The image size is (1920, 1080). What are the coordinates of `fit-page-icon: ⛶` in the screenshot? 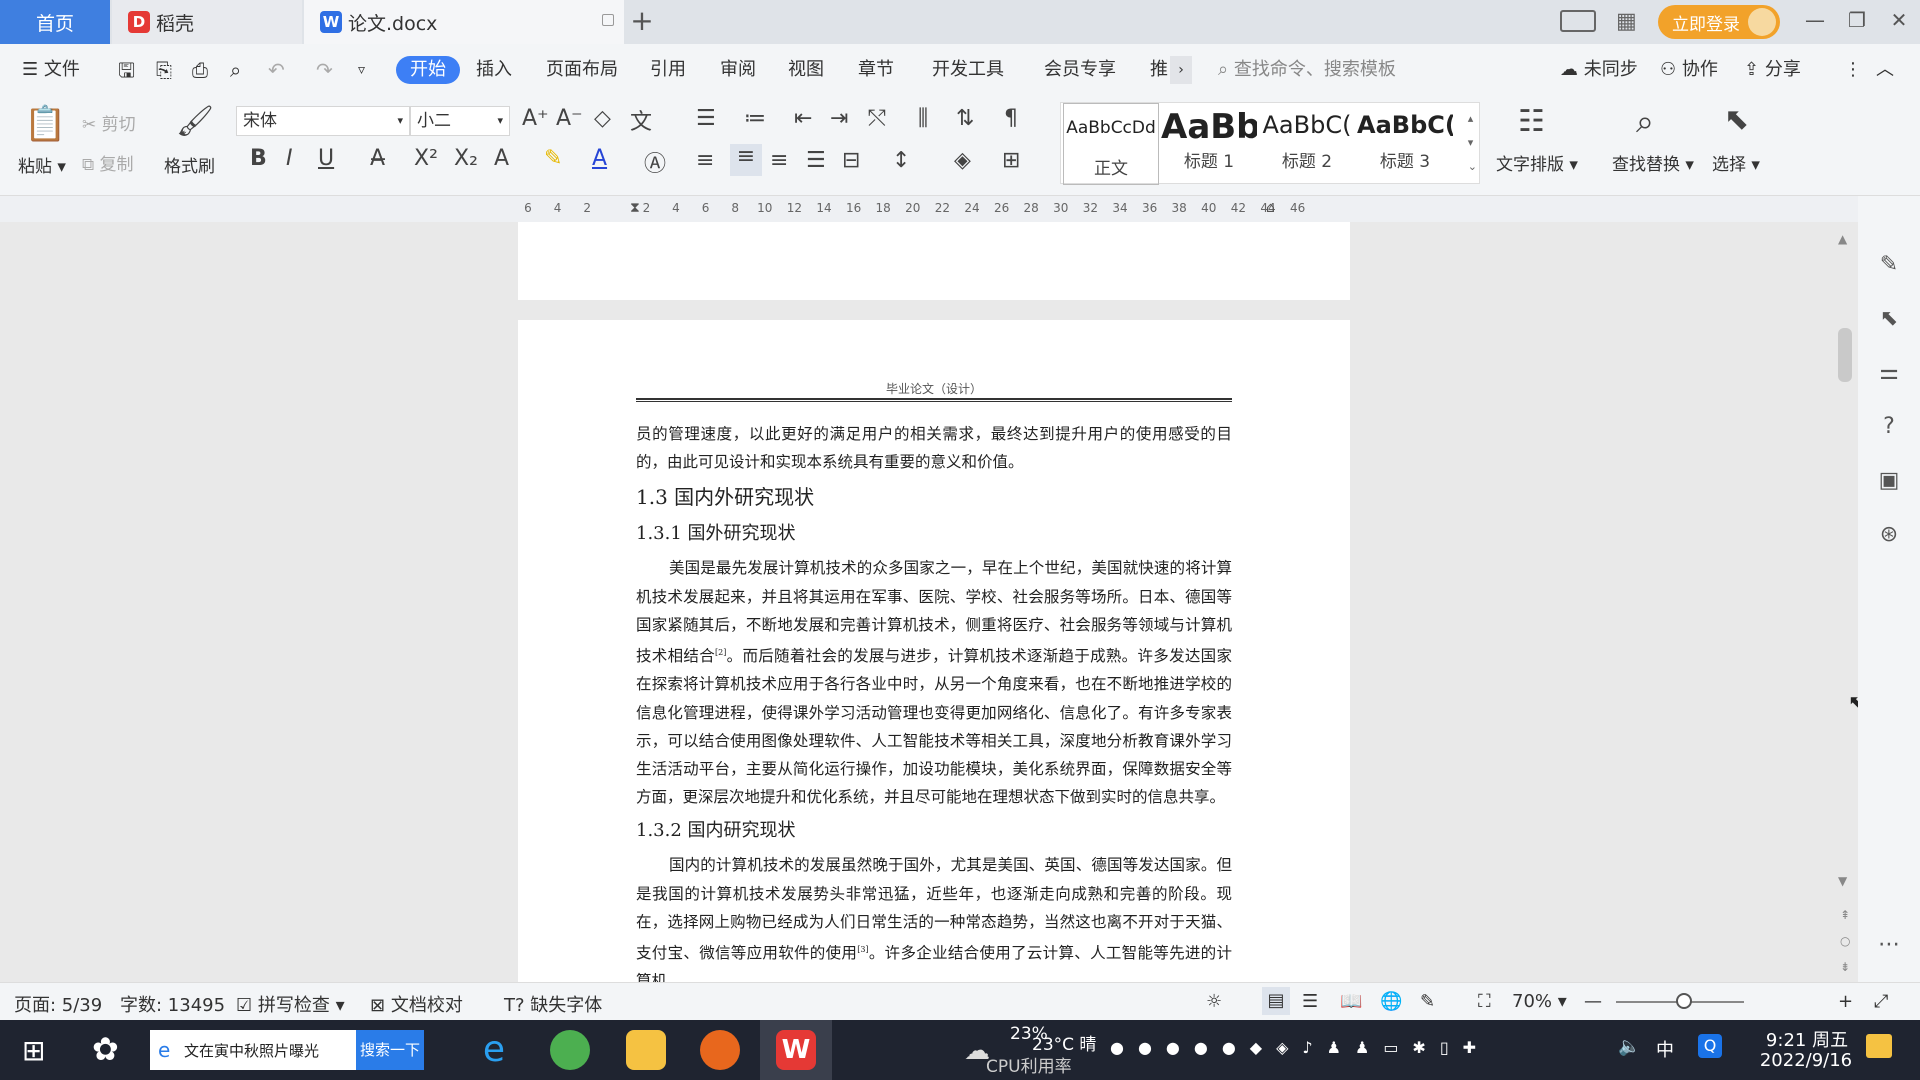 It's located at (1484, 1001).